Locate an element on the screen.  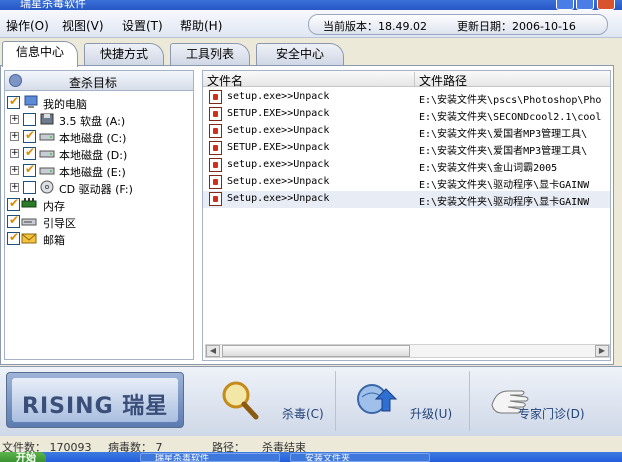
scroll-left-icon: ◀ is located at coordinates (213, 351).